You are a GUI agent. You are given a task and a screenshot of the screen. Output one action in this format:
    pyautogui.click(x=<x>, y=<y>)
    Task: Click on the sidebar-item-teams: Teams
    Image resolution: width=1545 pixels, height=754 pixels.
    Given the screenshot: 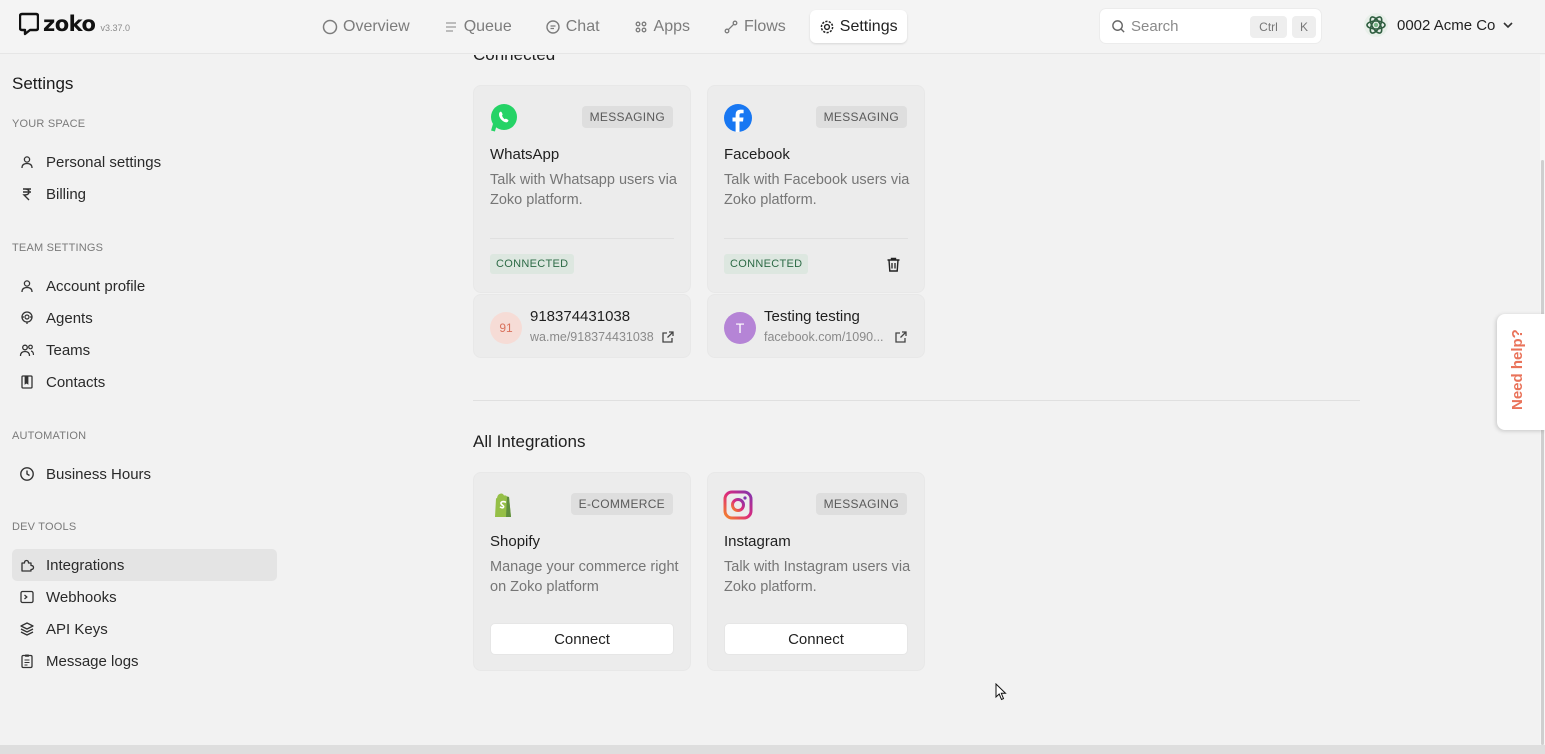 What is the action you would take?
    pyautogui.click(x=144, y=350)
    